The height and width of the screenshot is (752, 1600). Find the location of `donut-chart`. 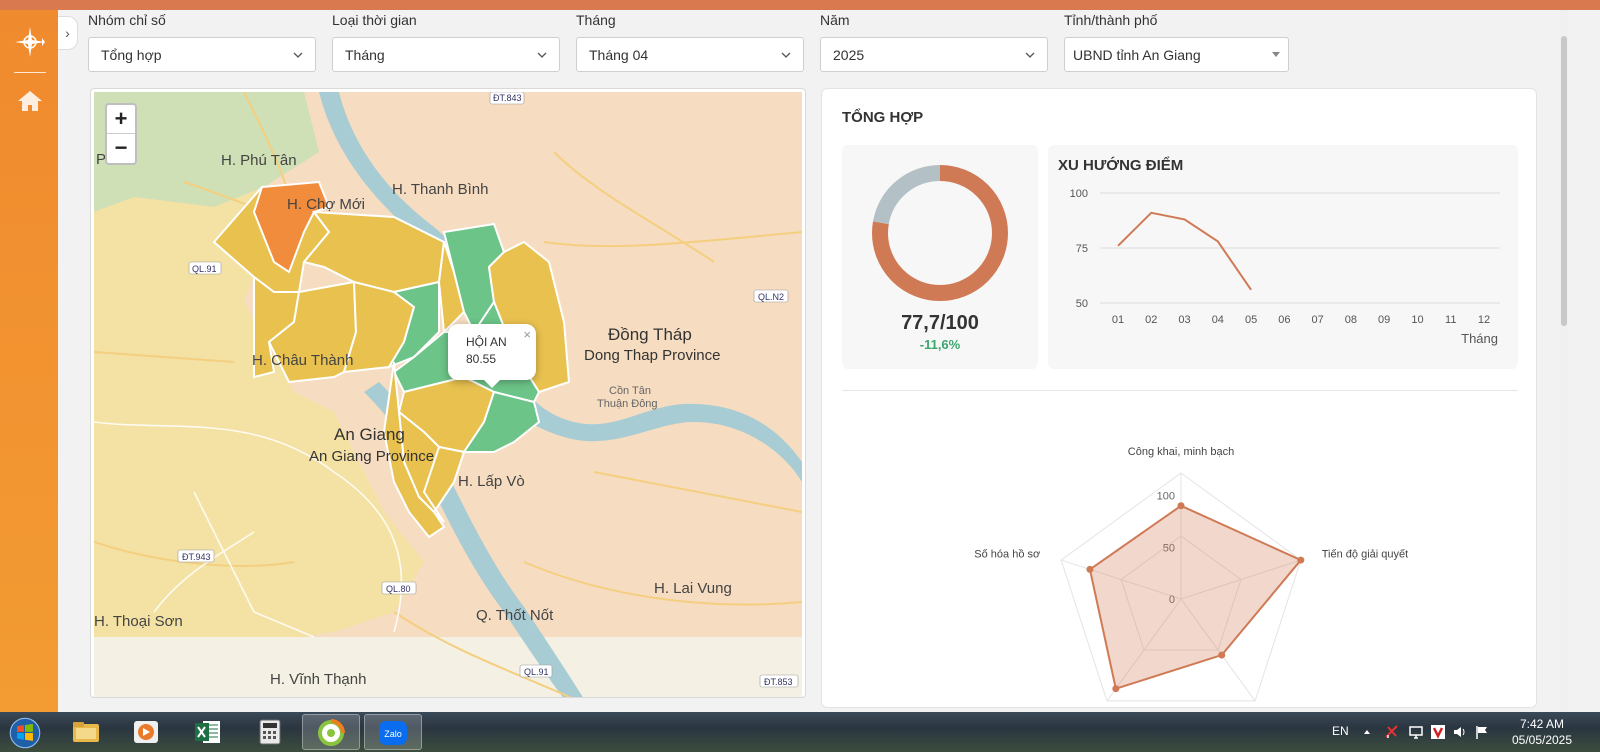

donut-chart is located at coordinates (940, 233).